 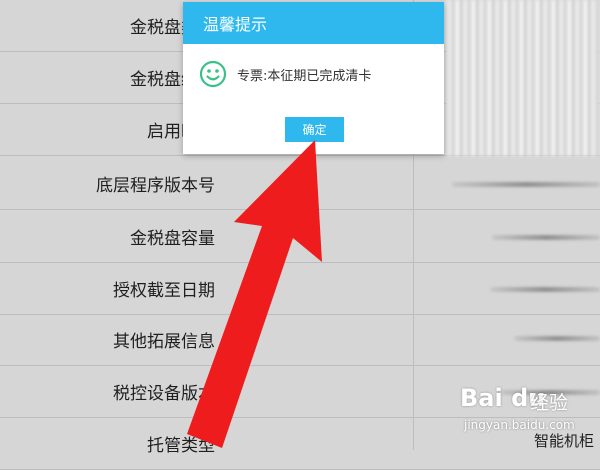 What do you see at coordinates (254, 294) in the screenshot?
I see `red-arrow-annotation` at bounding box center [254, 294].